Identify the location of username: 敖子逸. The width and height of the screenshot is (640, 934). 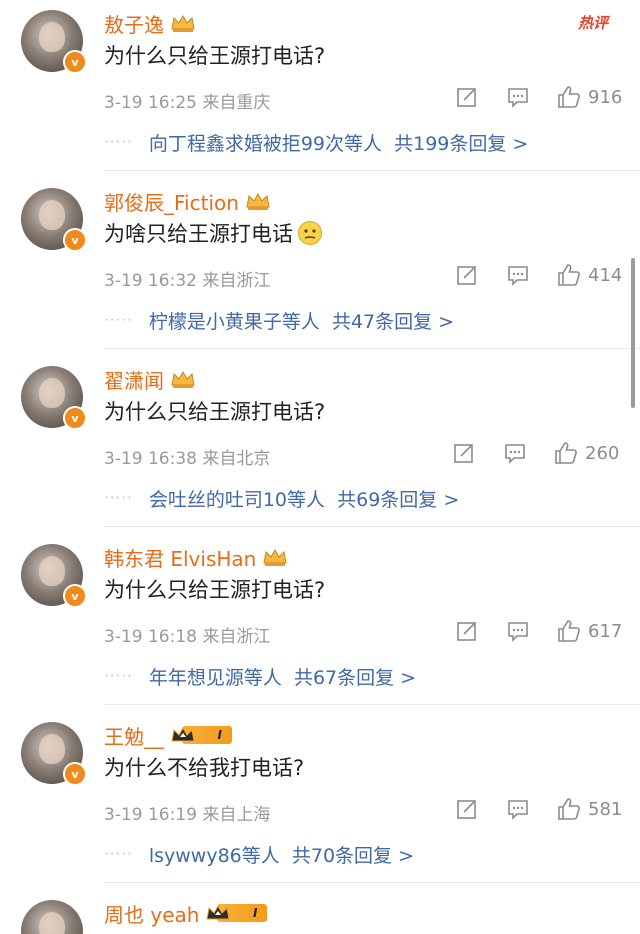
(134, 23).